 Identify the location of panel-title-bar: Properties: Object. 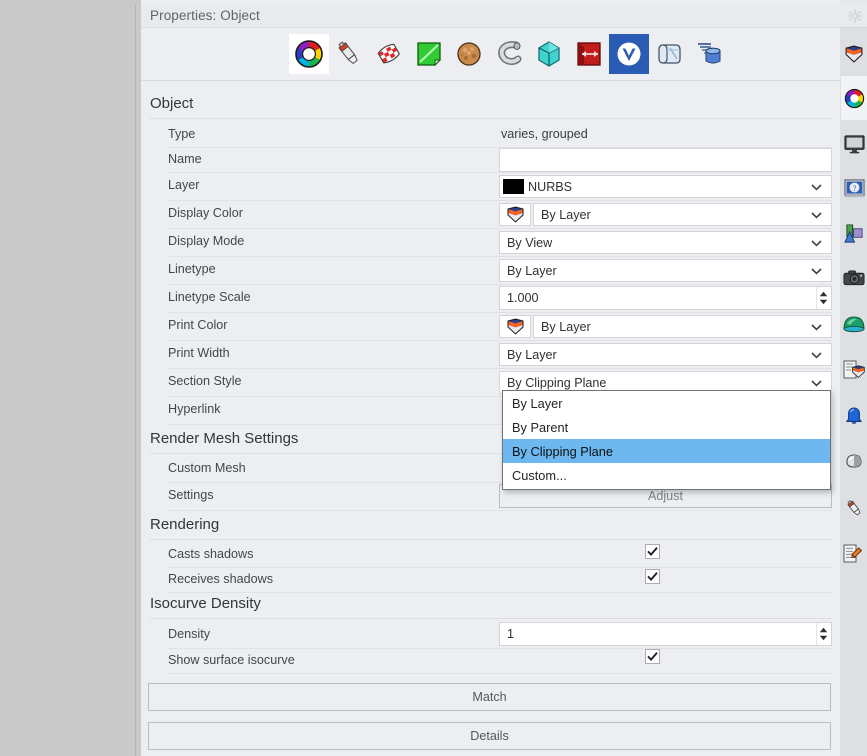
(491, 16).